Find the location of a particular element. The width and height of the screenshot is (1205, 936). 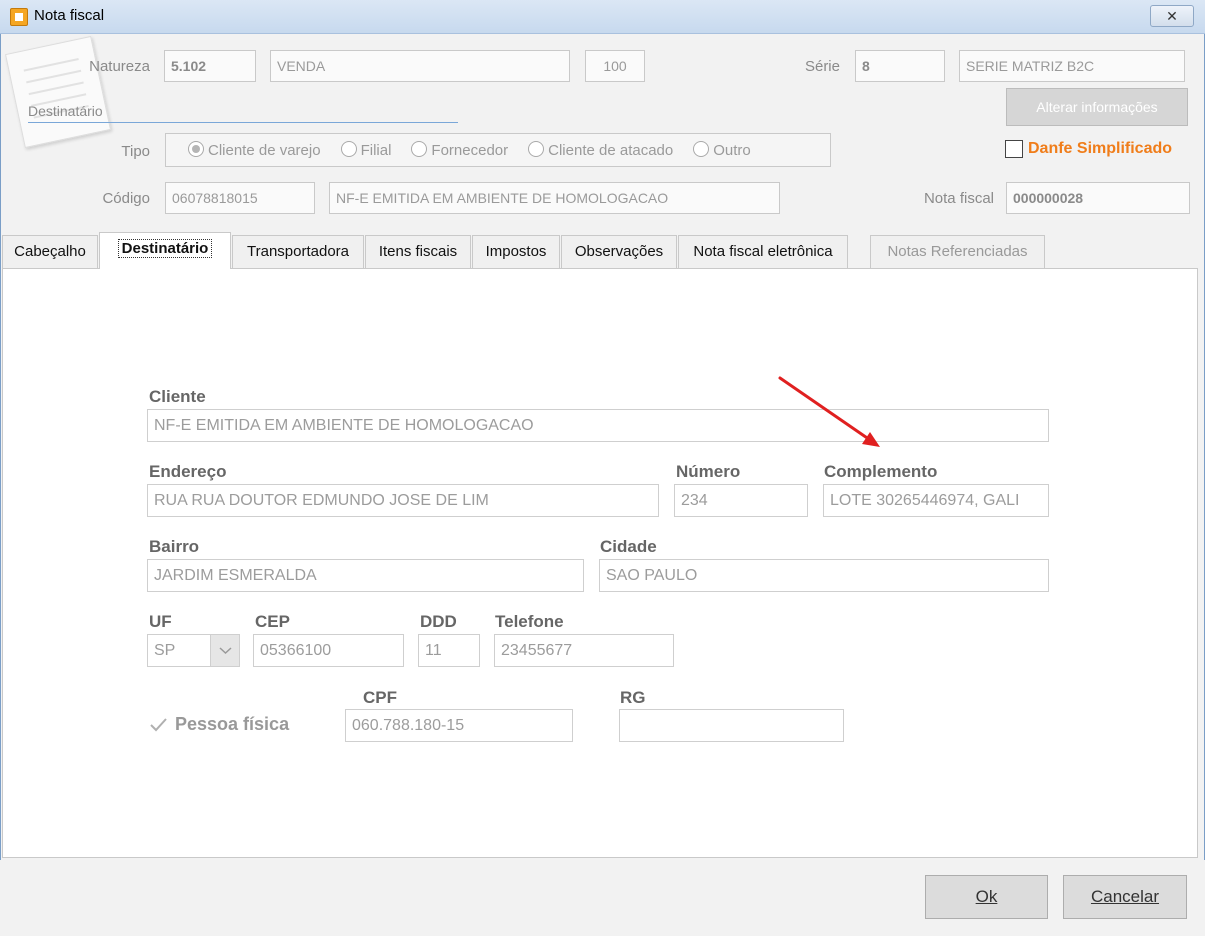

serie-code-field: 8 is located at coordinates (900, 66).